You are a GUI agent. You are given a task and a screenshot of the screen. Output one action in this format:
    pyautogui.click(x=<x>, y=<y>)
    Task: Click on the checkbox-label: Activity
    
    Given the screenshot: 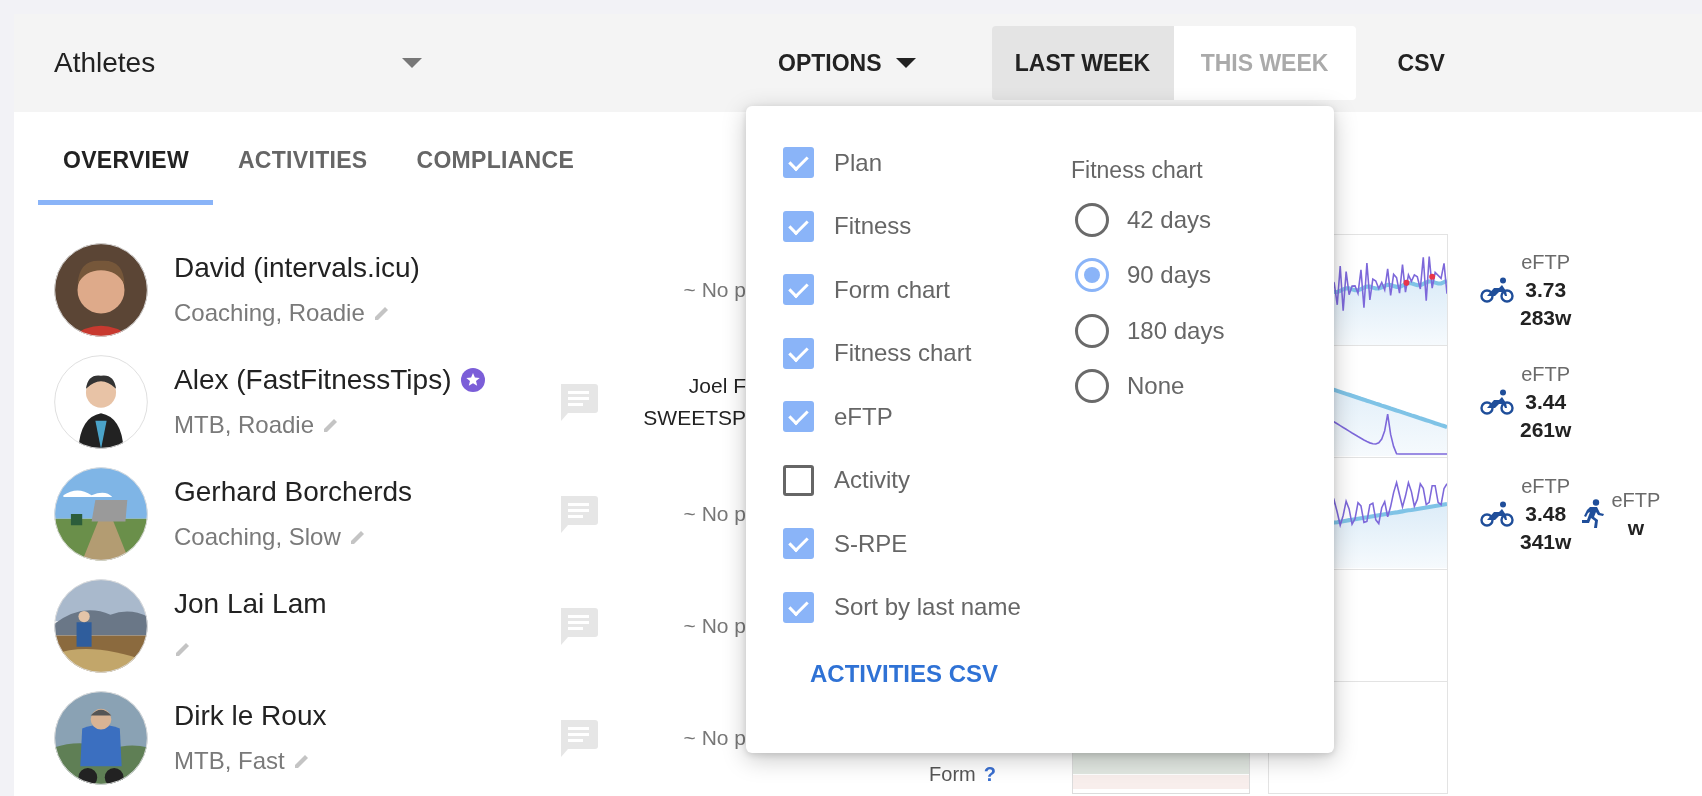 What is the action you would take?
    pyautogui.click(x=872, y=480)
    